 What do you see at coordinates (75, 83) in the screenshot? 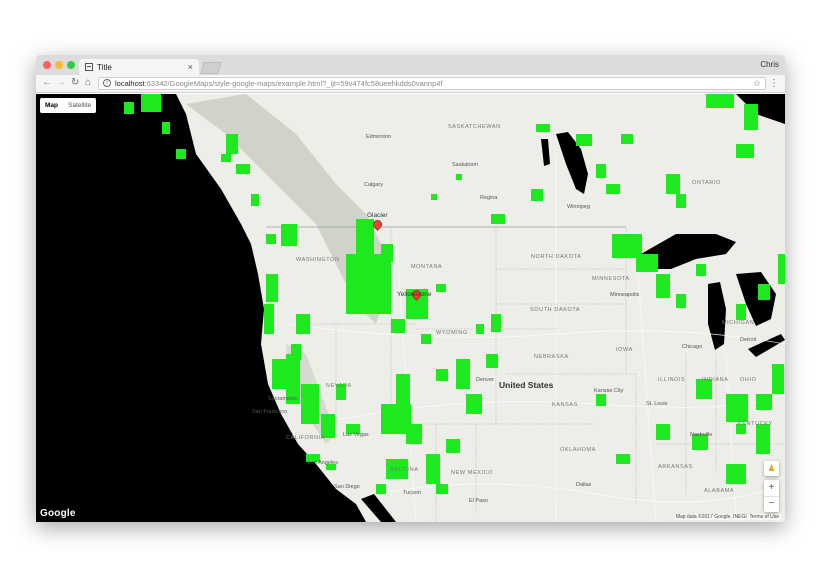
I see `reload-icon: ↻` at bounding box center [75, 83].